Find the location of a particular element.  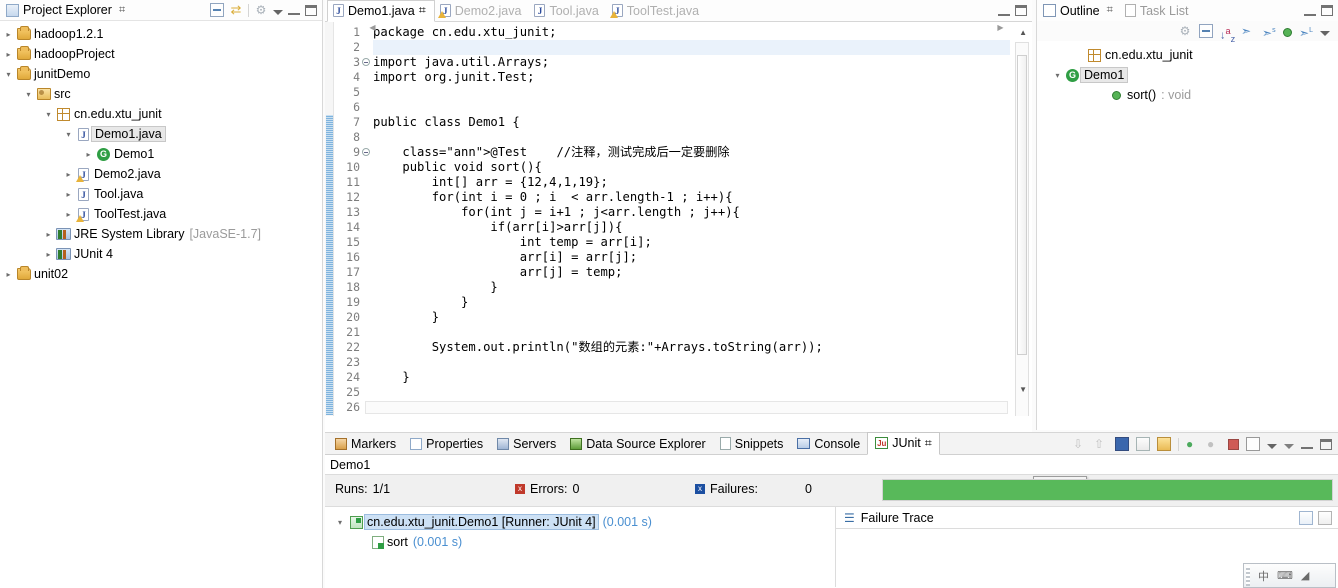

outline-tab-task-list: Task List is located at coordinates (1157, 10).